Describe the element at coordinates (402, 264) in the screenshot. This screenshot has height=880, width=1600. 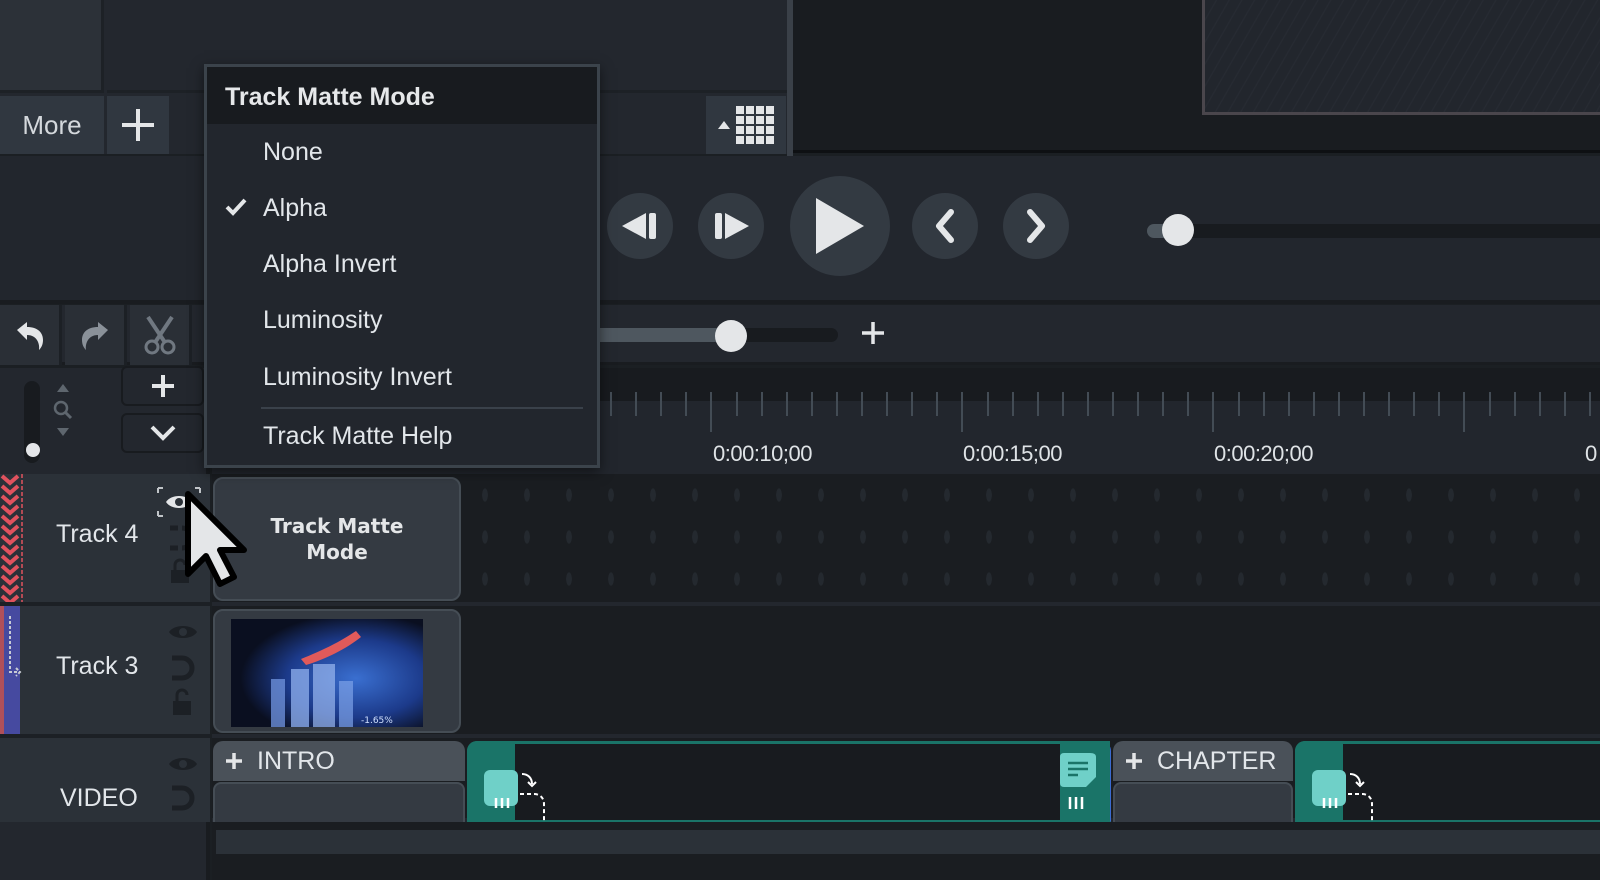
I see `menu-item-alpha-invert: Alpha Invert` at that location.